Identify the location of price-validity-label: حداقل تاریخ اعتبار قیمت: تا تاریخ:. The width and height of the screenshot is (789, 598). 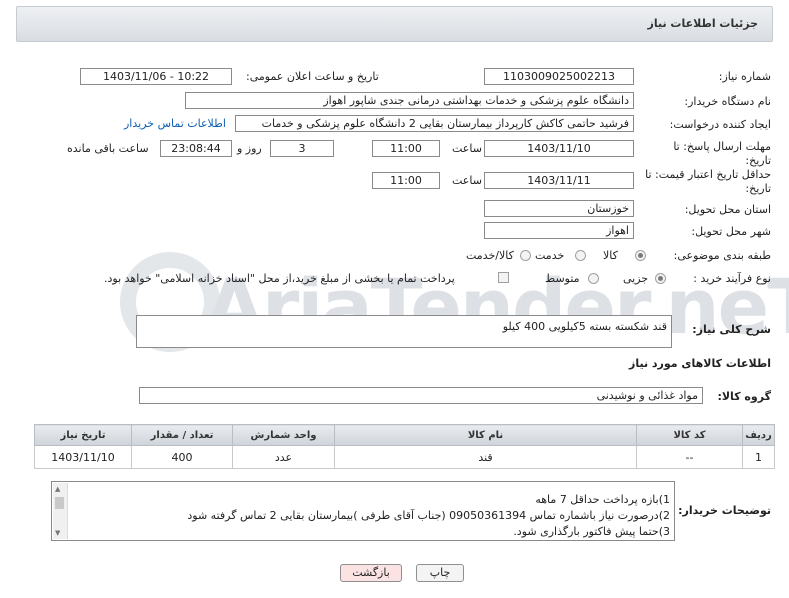
(708, 181).